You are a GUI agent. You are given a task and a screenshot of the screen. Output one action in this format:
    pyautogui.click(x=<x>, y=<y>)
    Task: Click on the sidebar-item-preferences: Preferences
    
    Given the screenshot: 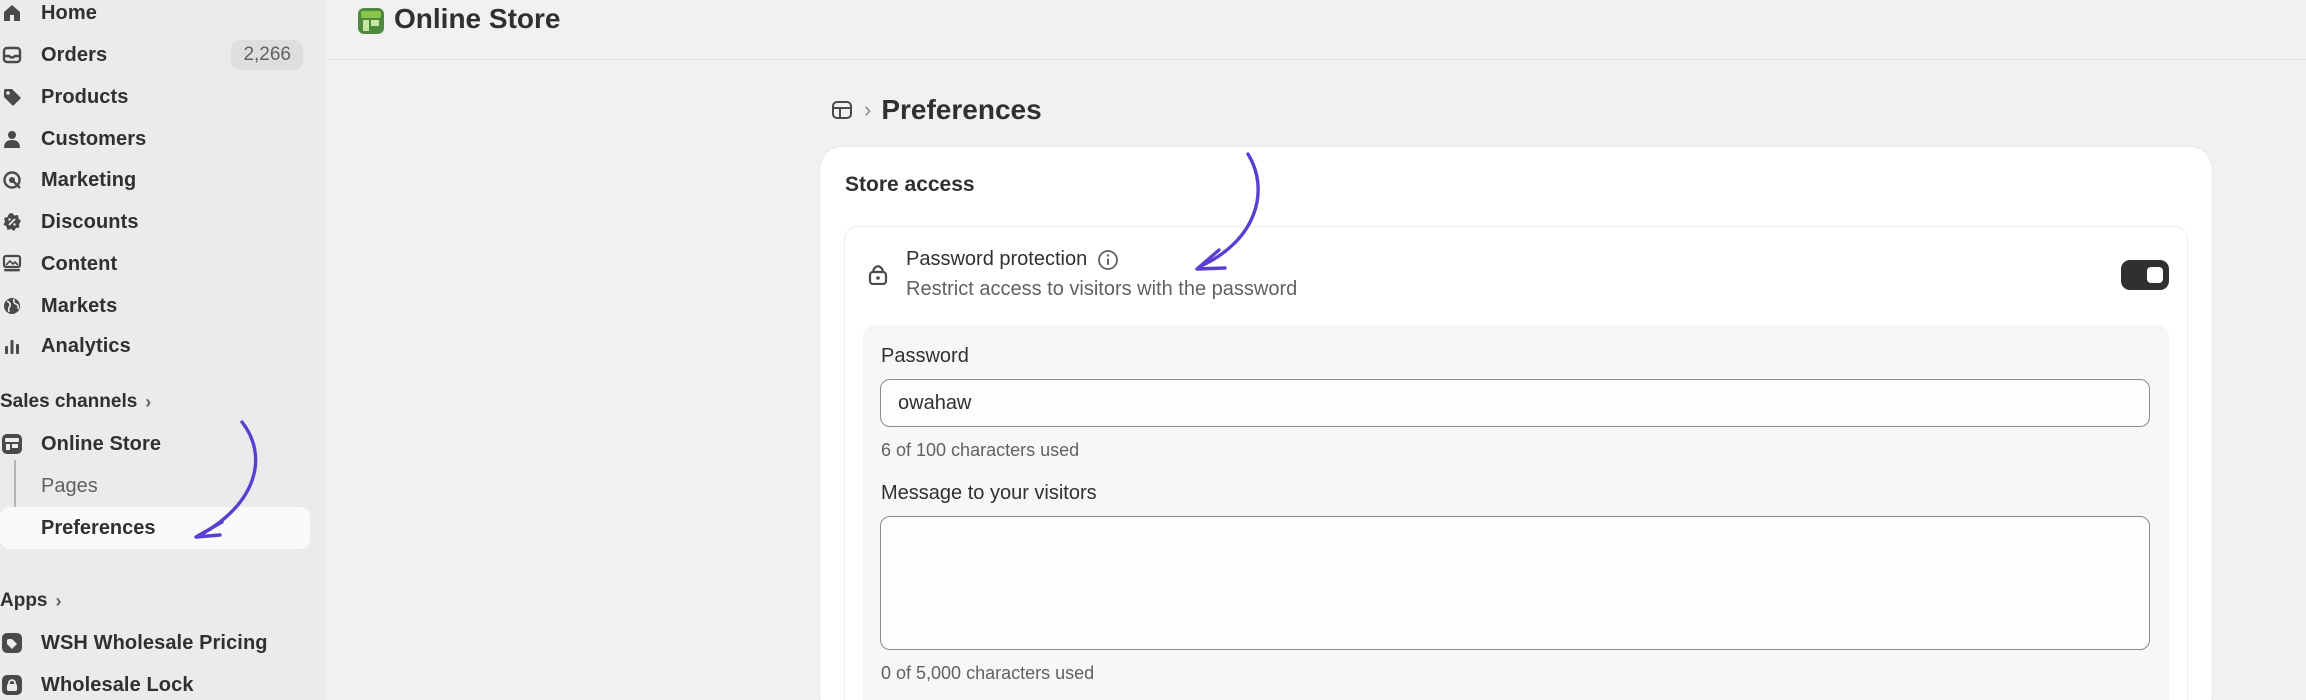 What is the action you would take?
    pyautogui.click(x=155, y=528)
    